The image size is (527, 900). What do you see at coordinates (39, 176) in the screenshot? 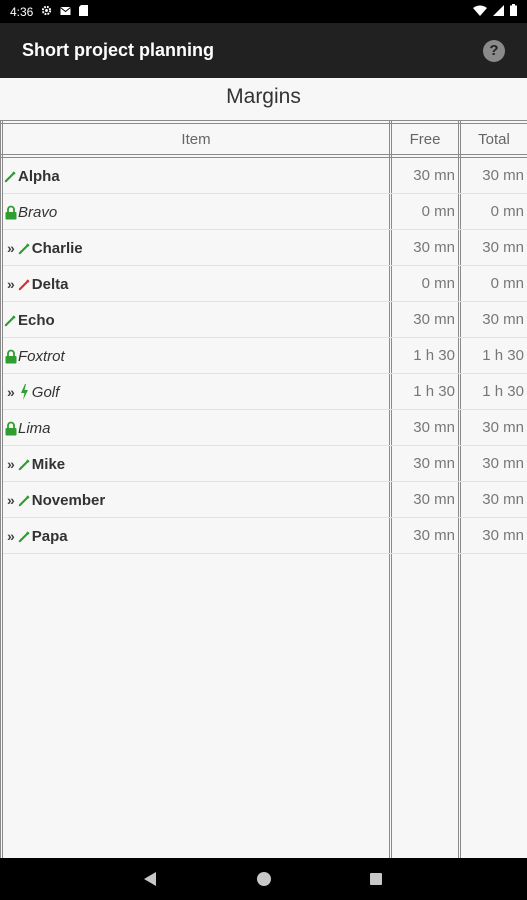
I see `row-item-name: Alpha` at bounding box center [39, 176].